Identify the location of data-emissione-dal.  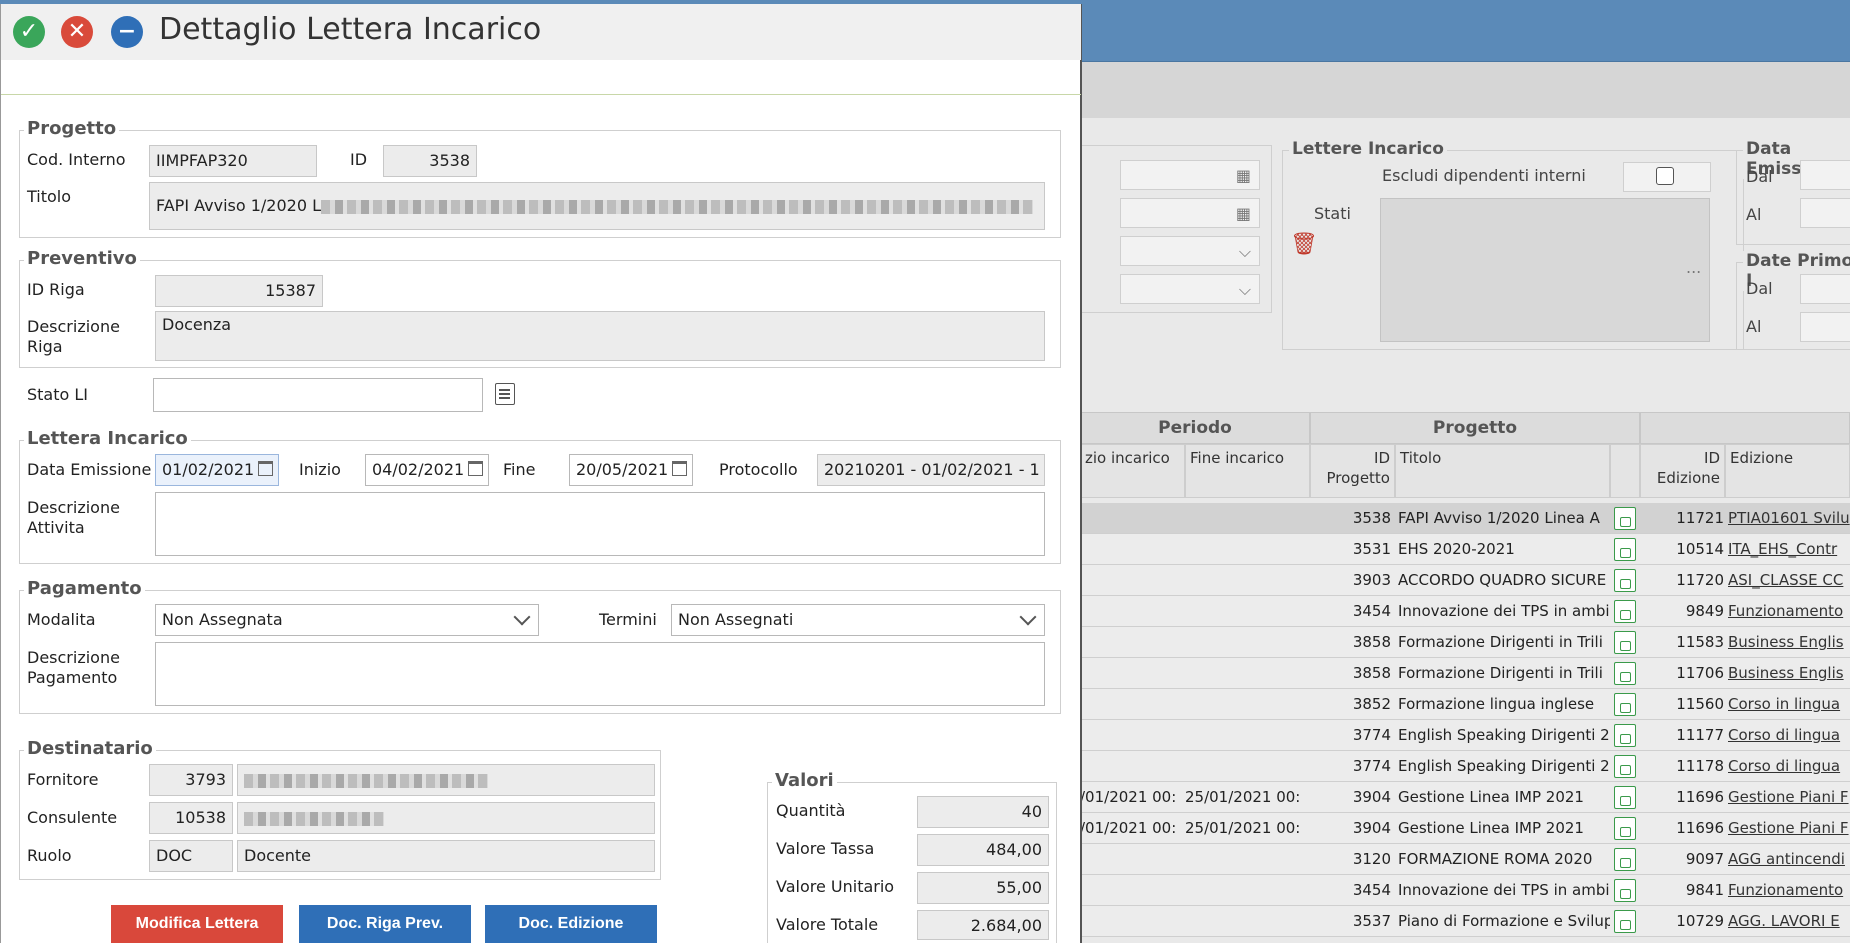
(1825, 175).